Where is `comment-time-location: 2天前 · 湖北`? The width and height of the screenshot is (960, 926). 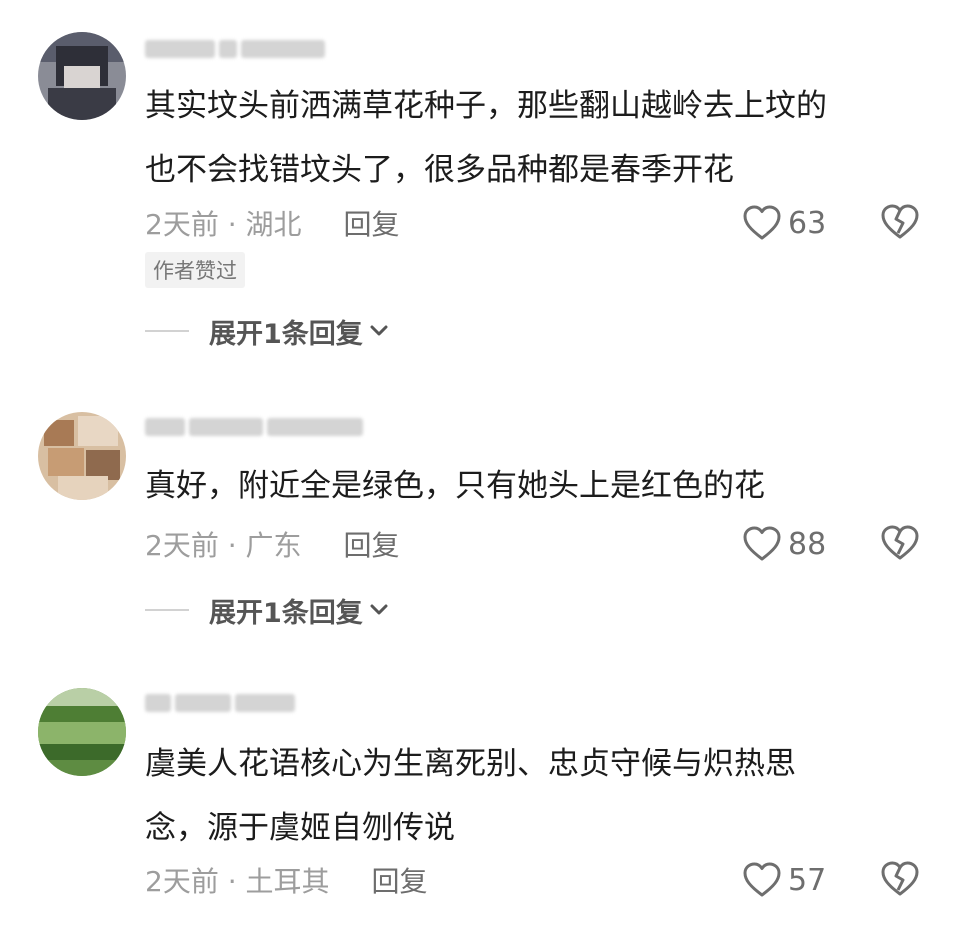 comment-time-location: 2天前 · 湖北 is located at coordinates (223, 224).